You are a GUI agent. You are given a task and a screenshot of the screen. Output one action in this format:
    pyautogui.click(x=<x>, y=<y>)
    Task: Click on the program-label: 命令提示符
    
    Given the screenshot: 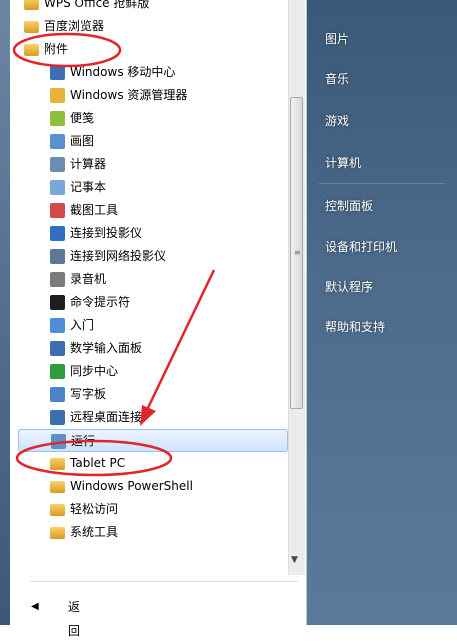 What is the action you would take?
    pyautogui.click(x=100, y=302)
    